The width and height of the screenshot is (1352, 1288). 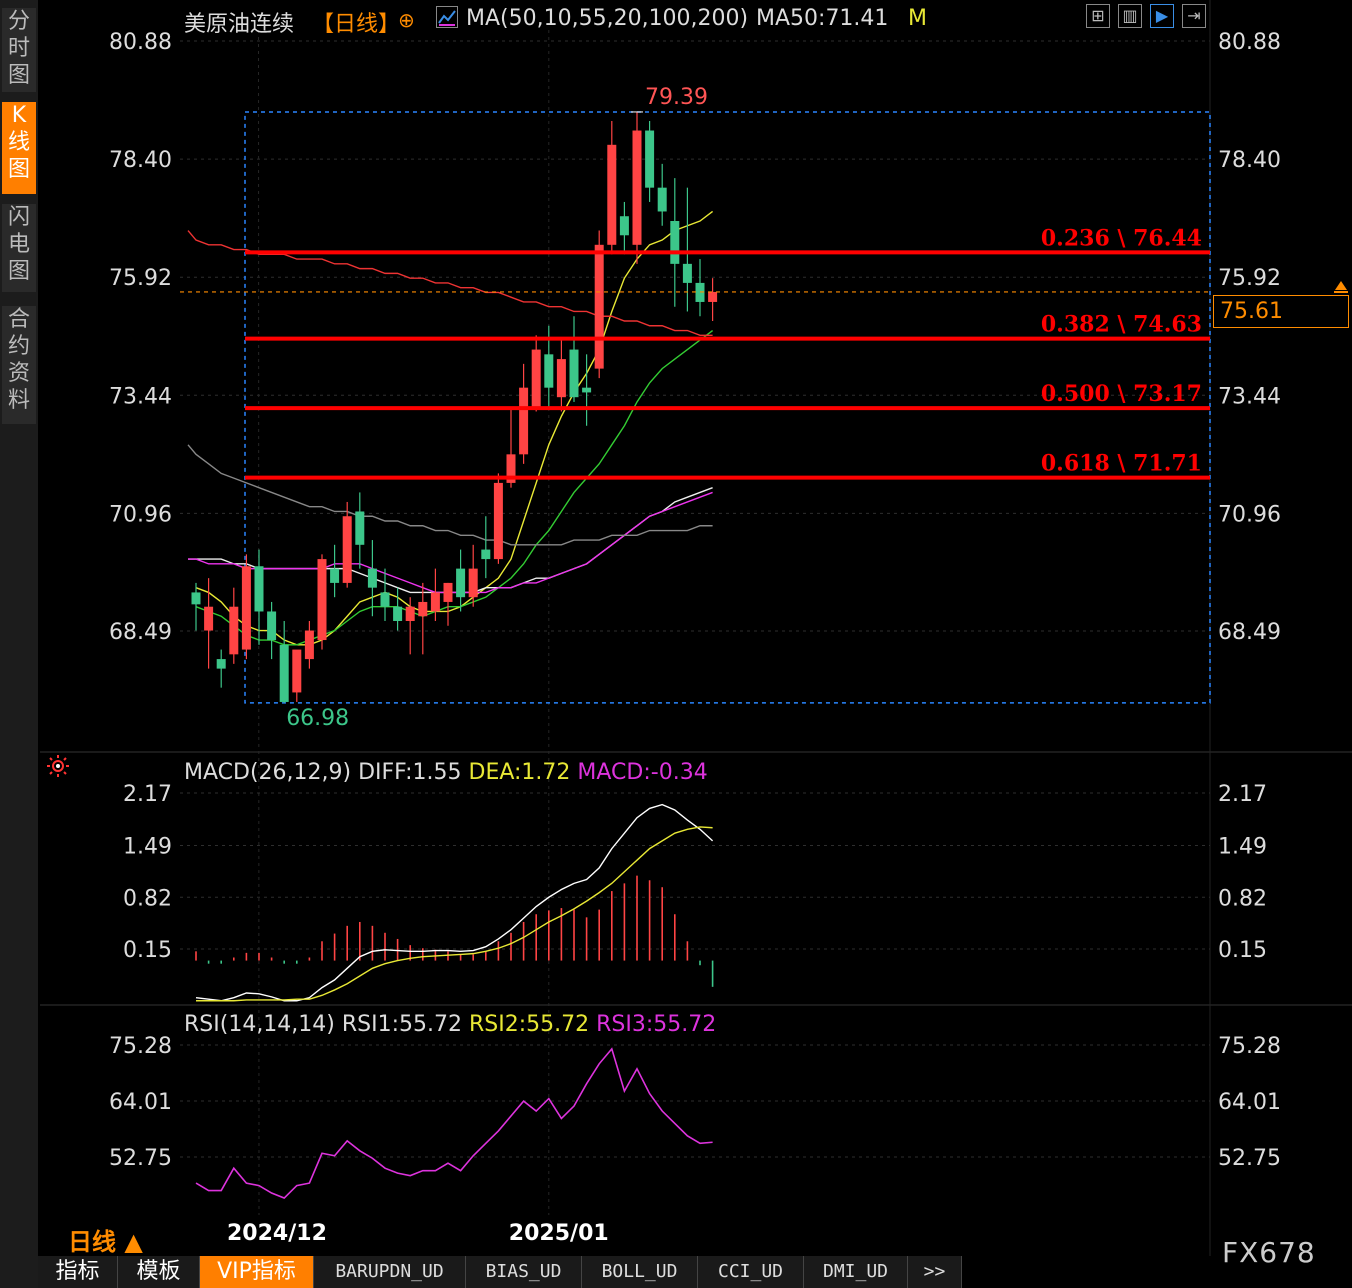 I want to click on date-tick: 2025/01, so click(x=559, y=1233).